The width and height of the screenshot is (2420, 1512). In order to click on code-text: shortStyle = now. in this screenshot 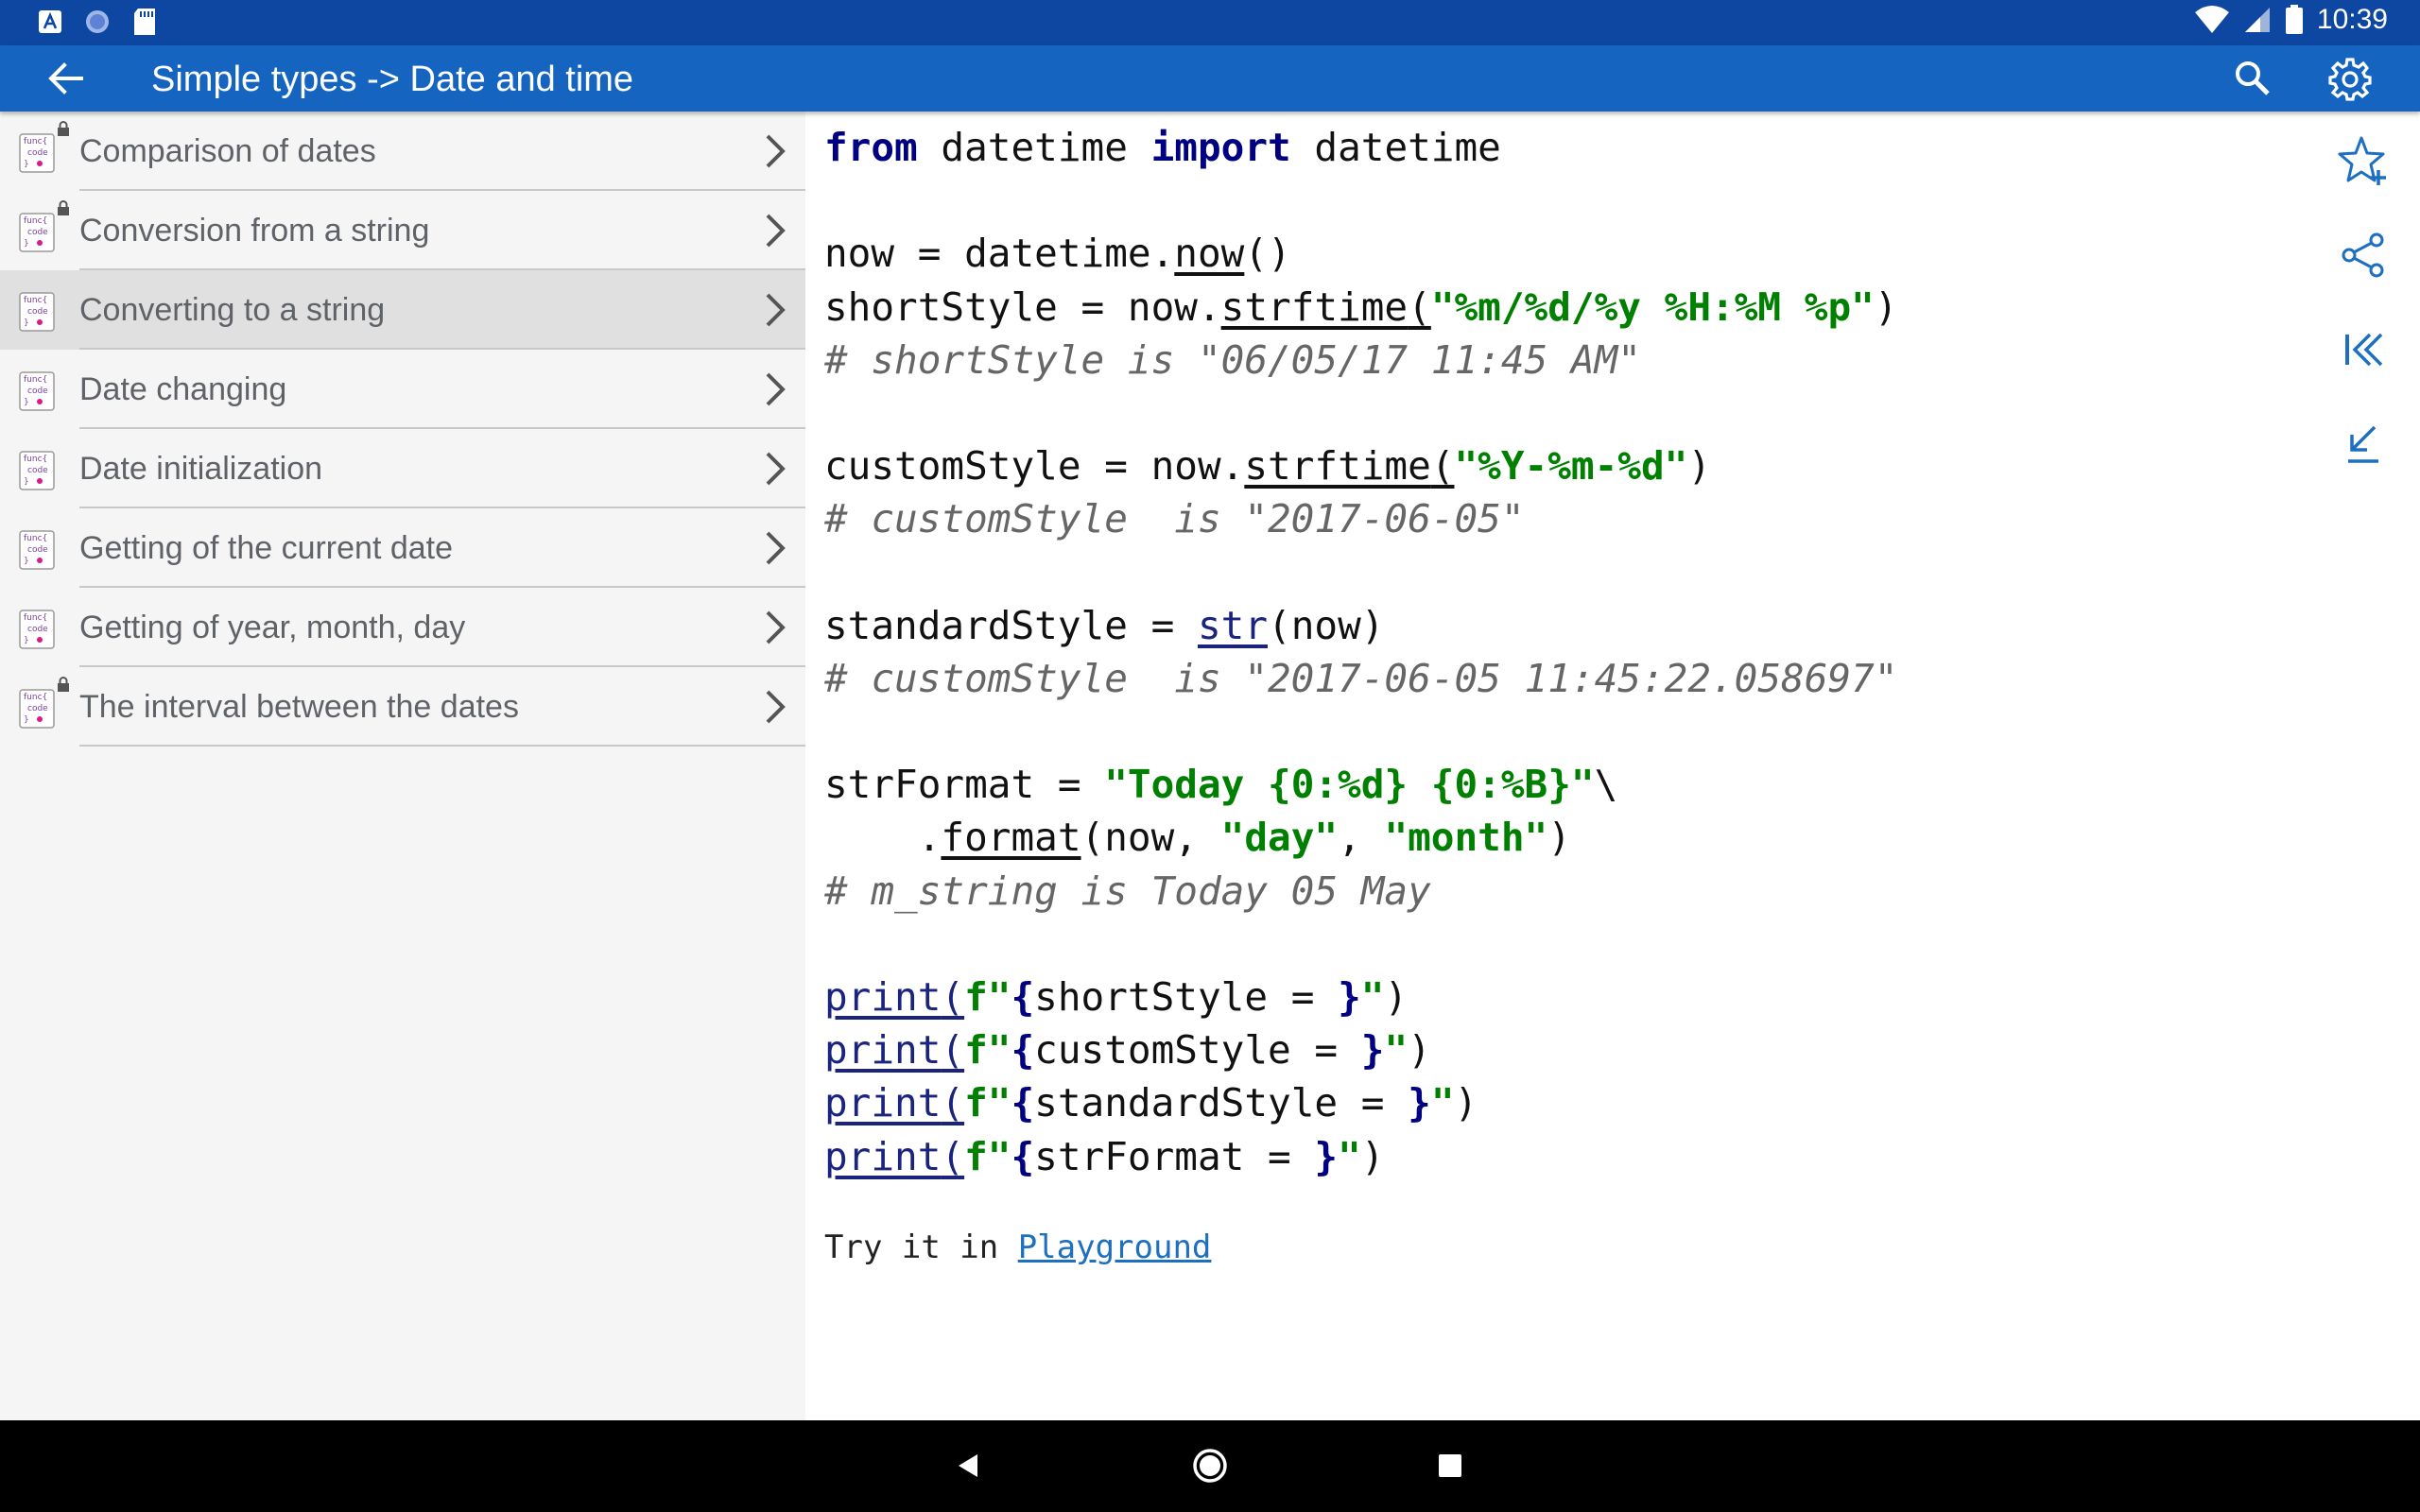, I will do `click(1022, 307)`.